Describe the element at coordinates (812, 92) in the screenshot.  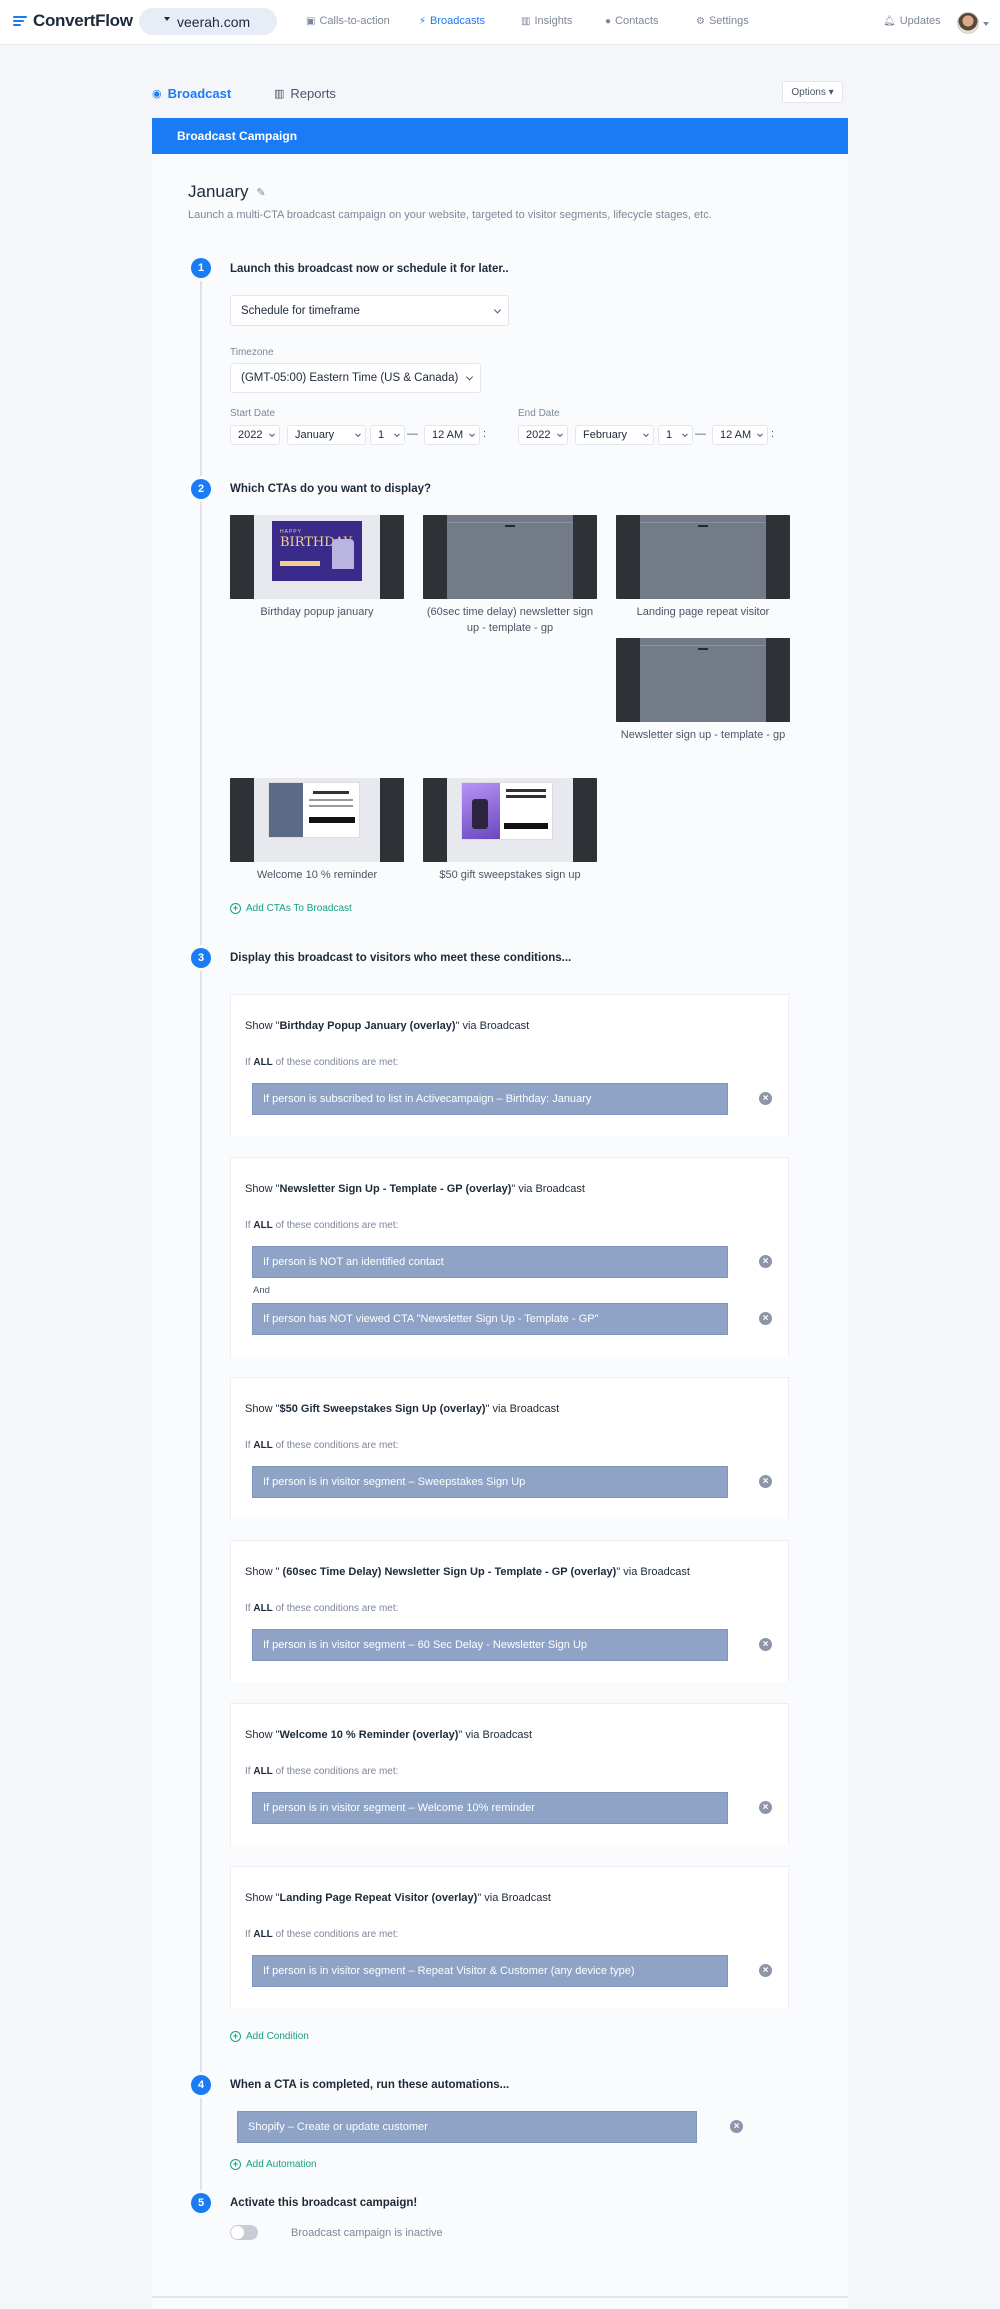
I see `options-button: Options ▾` at that location.